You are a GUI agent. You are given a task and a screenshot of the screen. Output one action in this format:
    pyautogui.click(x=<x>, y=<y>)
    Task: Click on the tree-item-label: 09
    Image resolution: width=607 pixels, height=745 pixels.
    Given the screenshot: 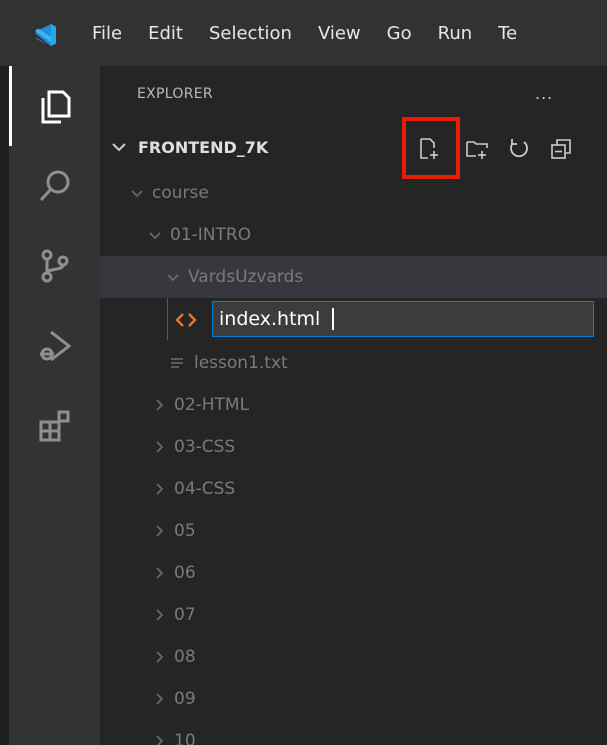 What is the action you would take?
    pyautogui.click(x=185, y=699)
    